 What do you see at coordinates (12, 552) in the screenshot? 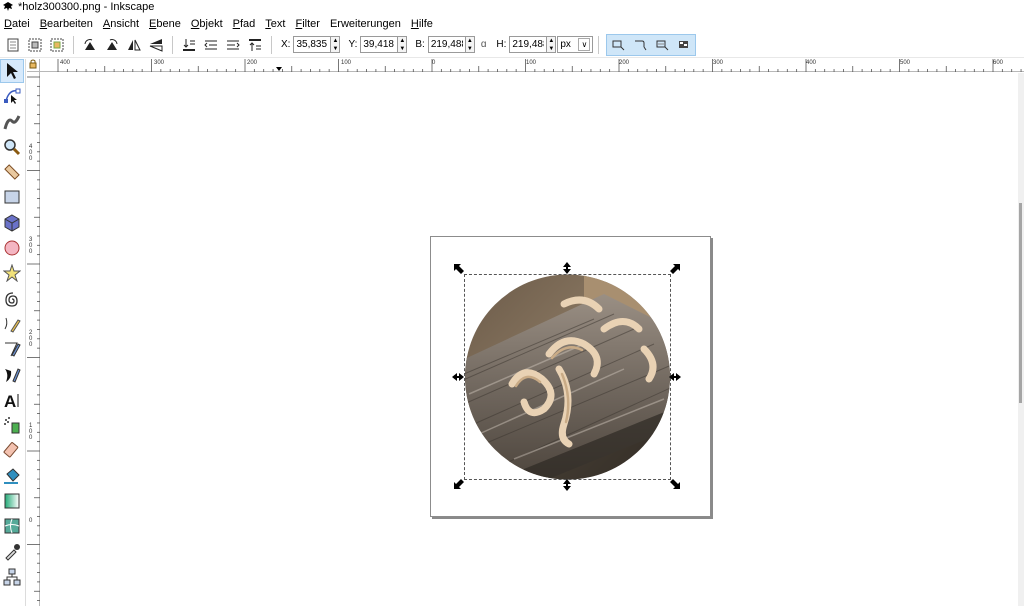
I see `dropper-tool-icon` at bounding box center [12, 552].